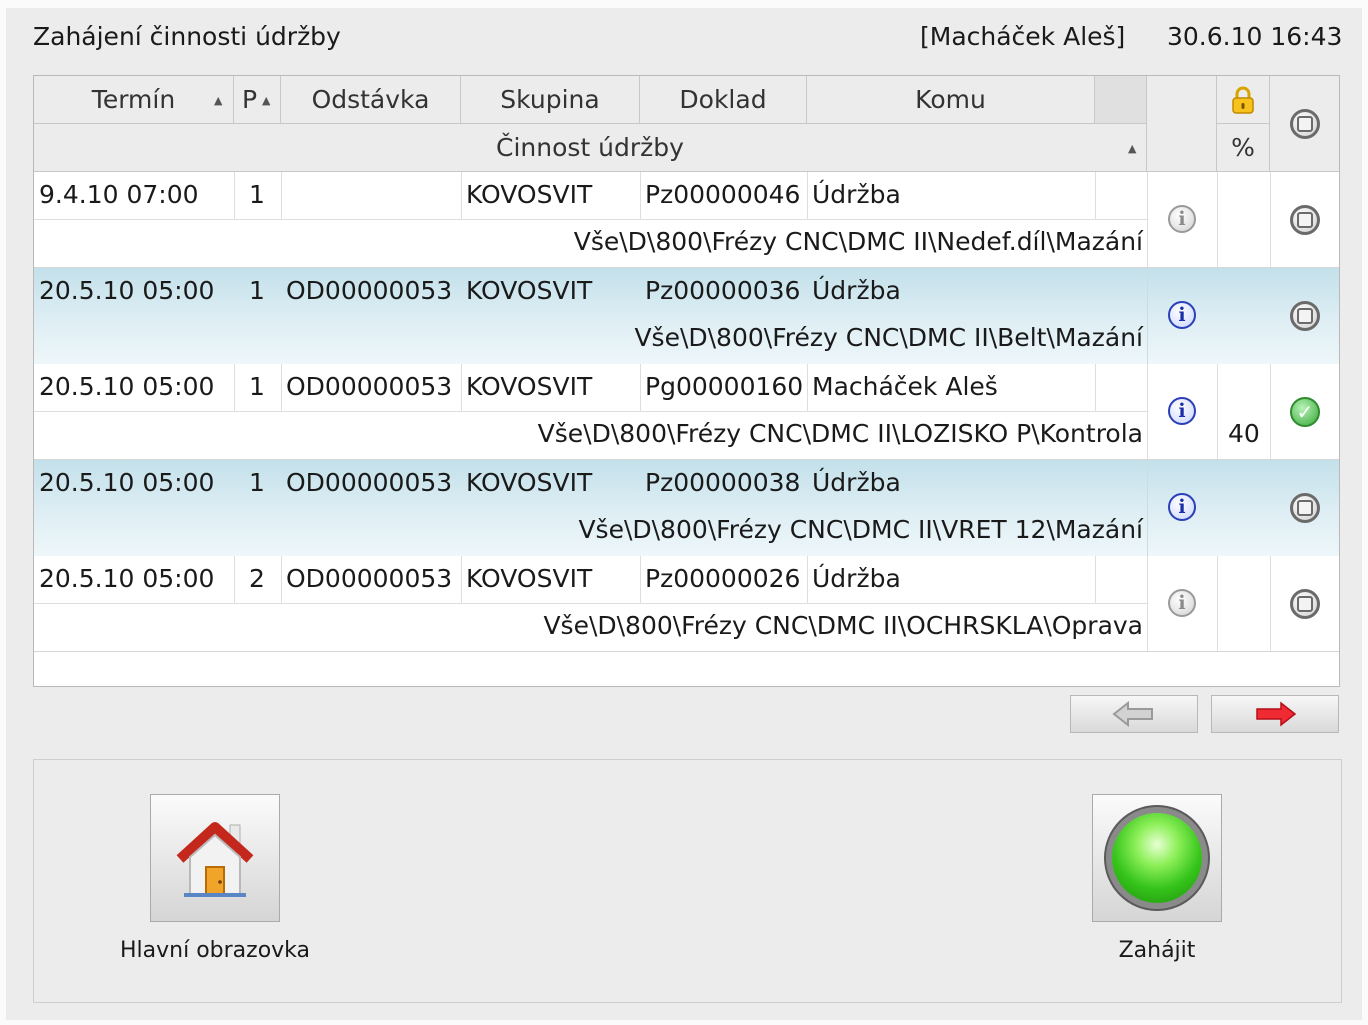  What do you see at coordinates (590, 148) in the screenshot?
I see `col-header-cinnost: Činnost údržby ▲` at bounding box center [590, 148].